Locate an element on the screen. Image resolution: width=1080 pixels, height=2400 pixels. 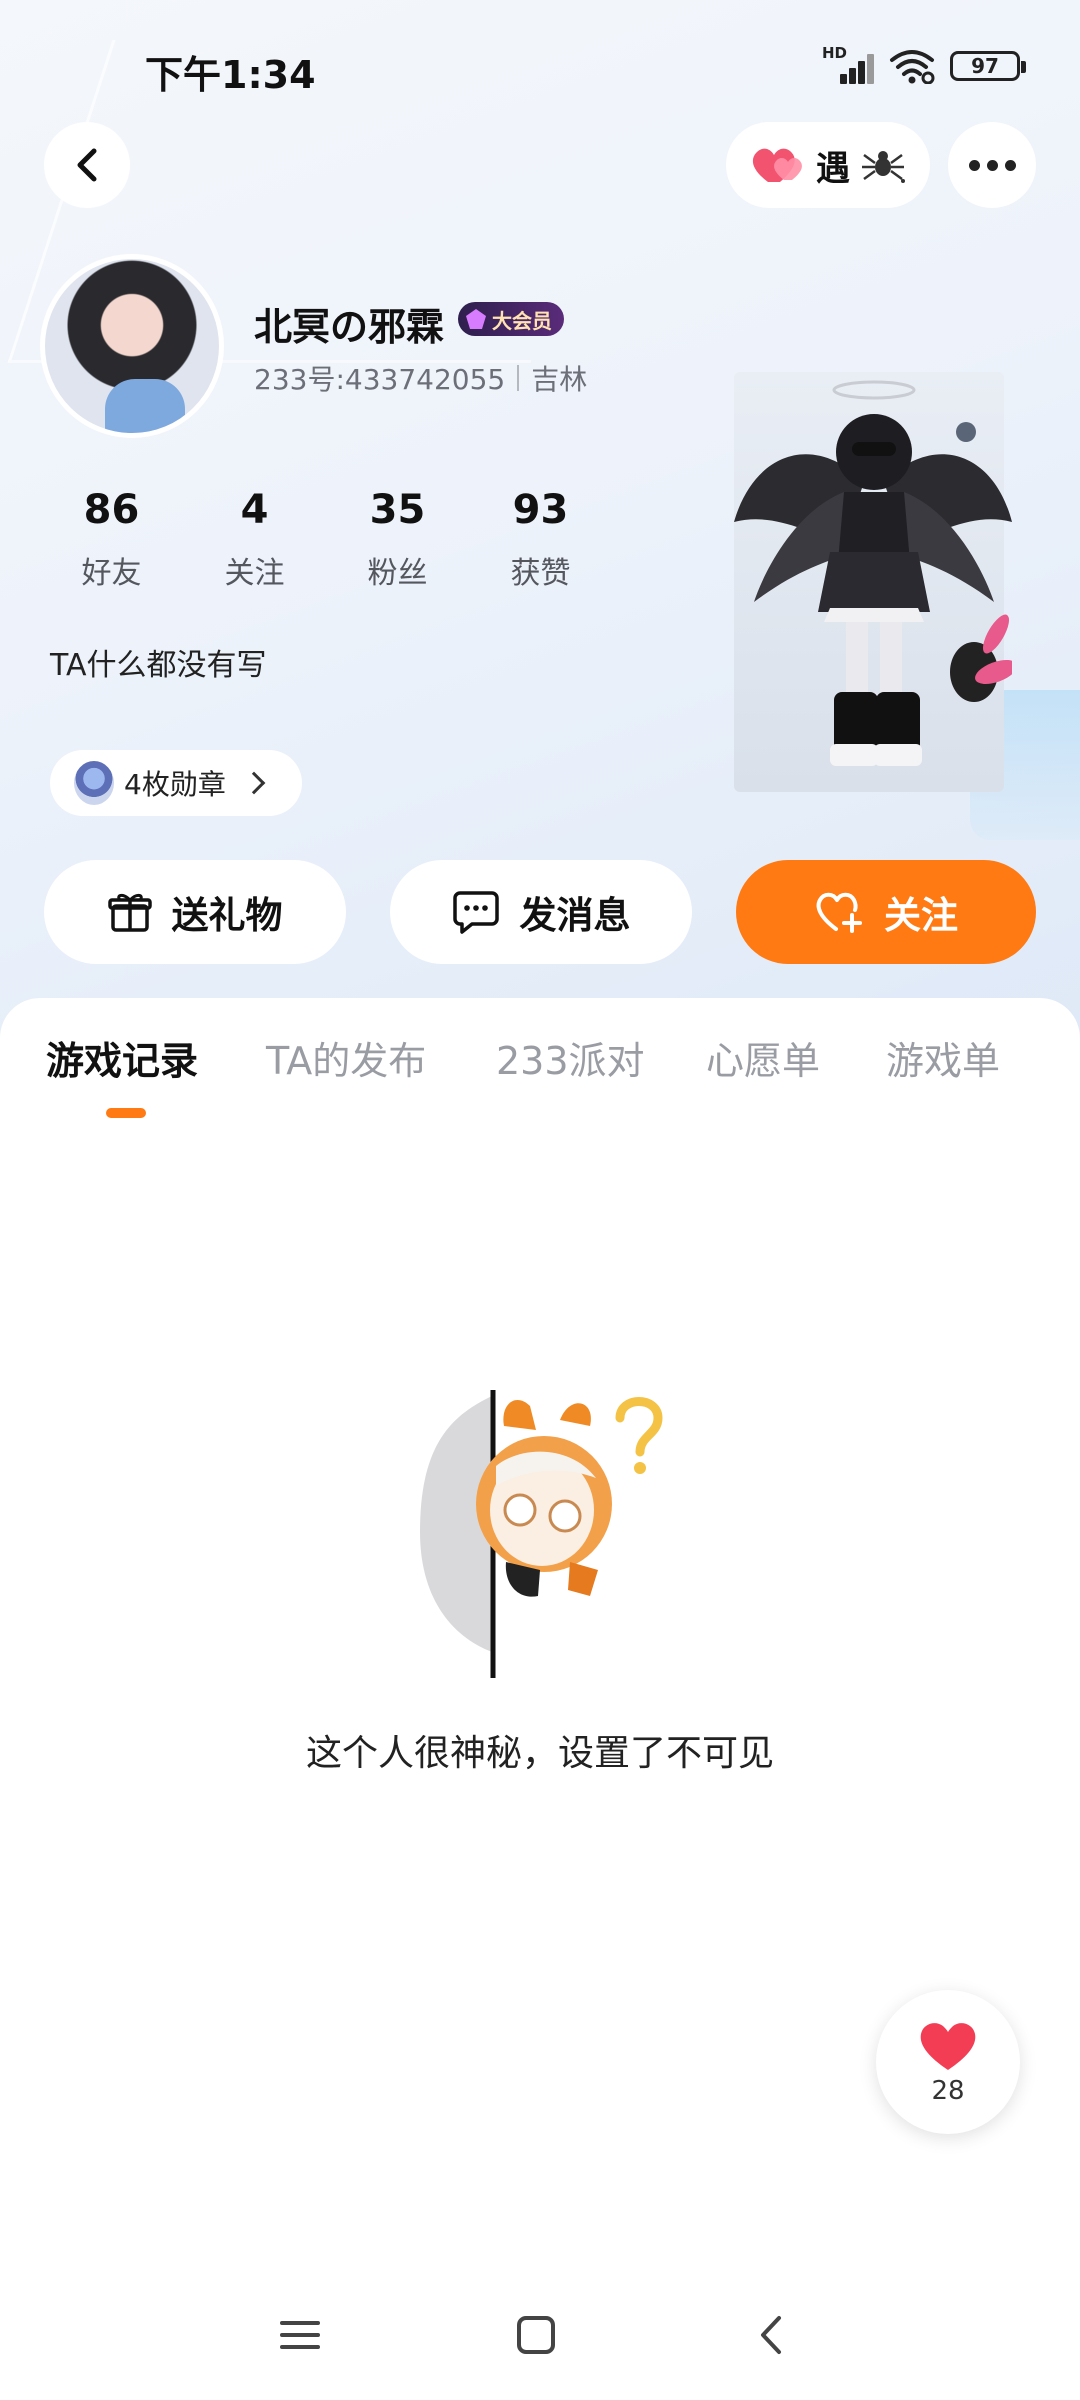
stat-following: 4 关注 is located at coordinates (254, 539).